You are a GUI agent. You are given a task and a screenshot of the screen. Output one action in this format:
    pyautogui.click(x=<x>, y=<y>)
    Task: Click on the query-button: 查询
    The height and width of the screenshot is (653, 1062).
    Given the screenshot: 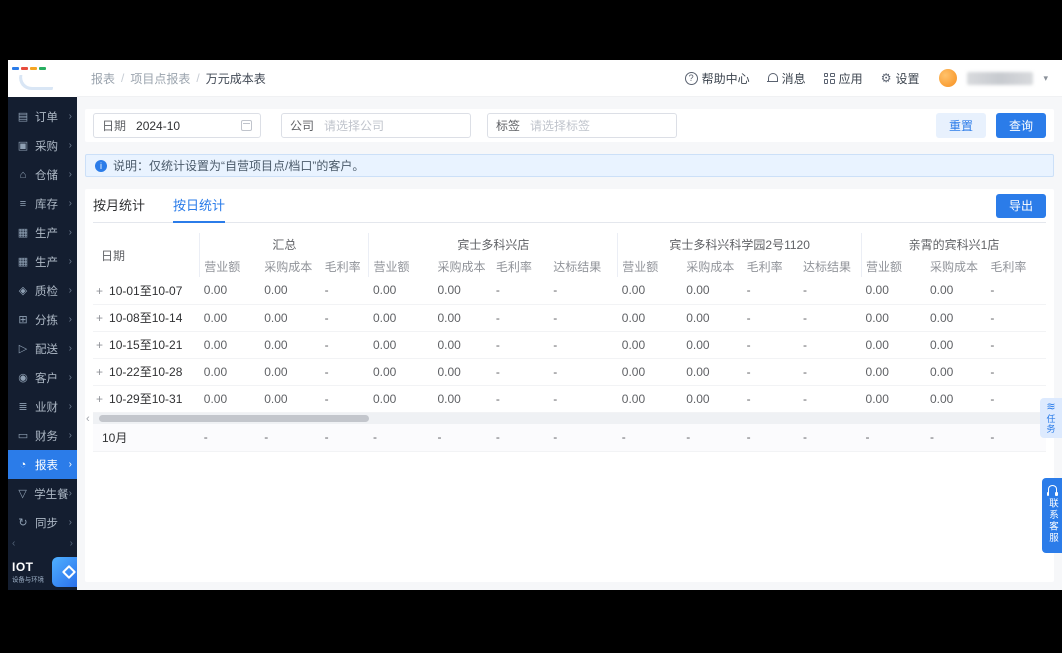 What is the action you would take?
    pyautogui.click(x=1020, y=125)
    